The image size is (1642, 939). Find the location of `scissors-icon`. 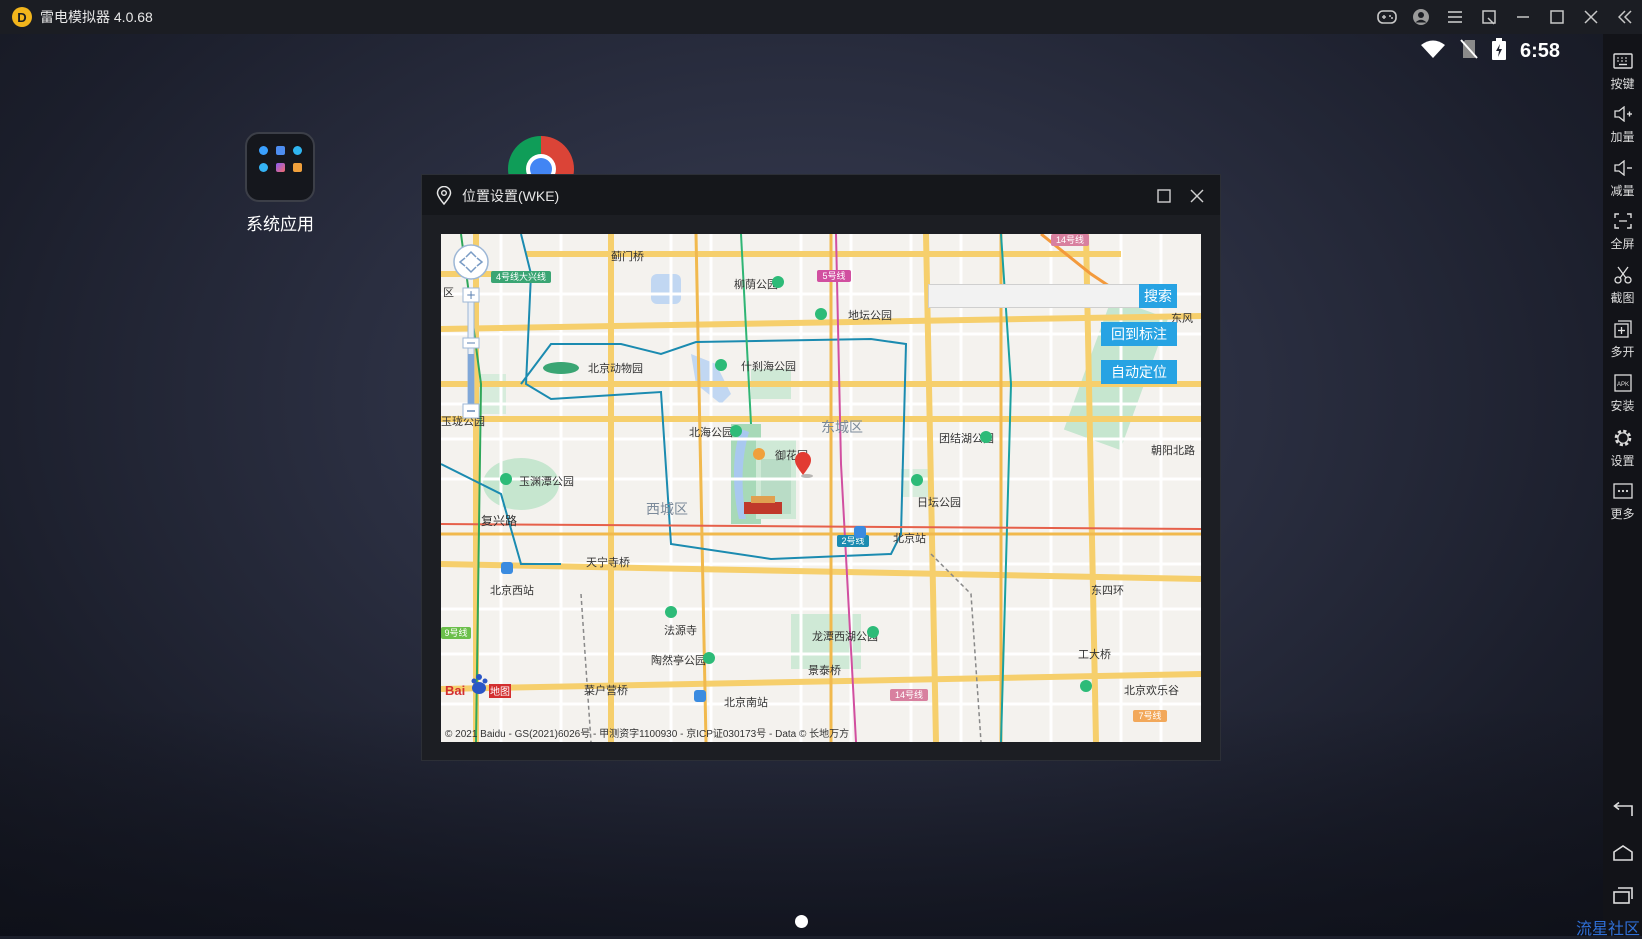

scissors-icon is located at coordinates (1623, 275).